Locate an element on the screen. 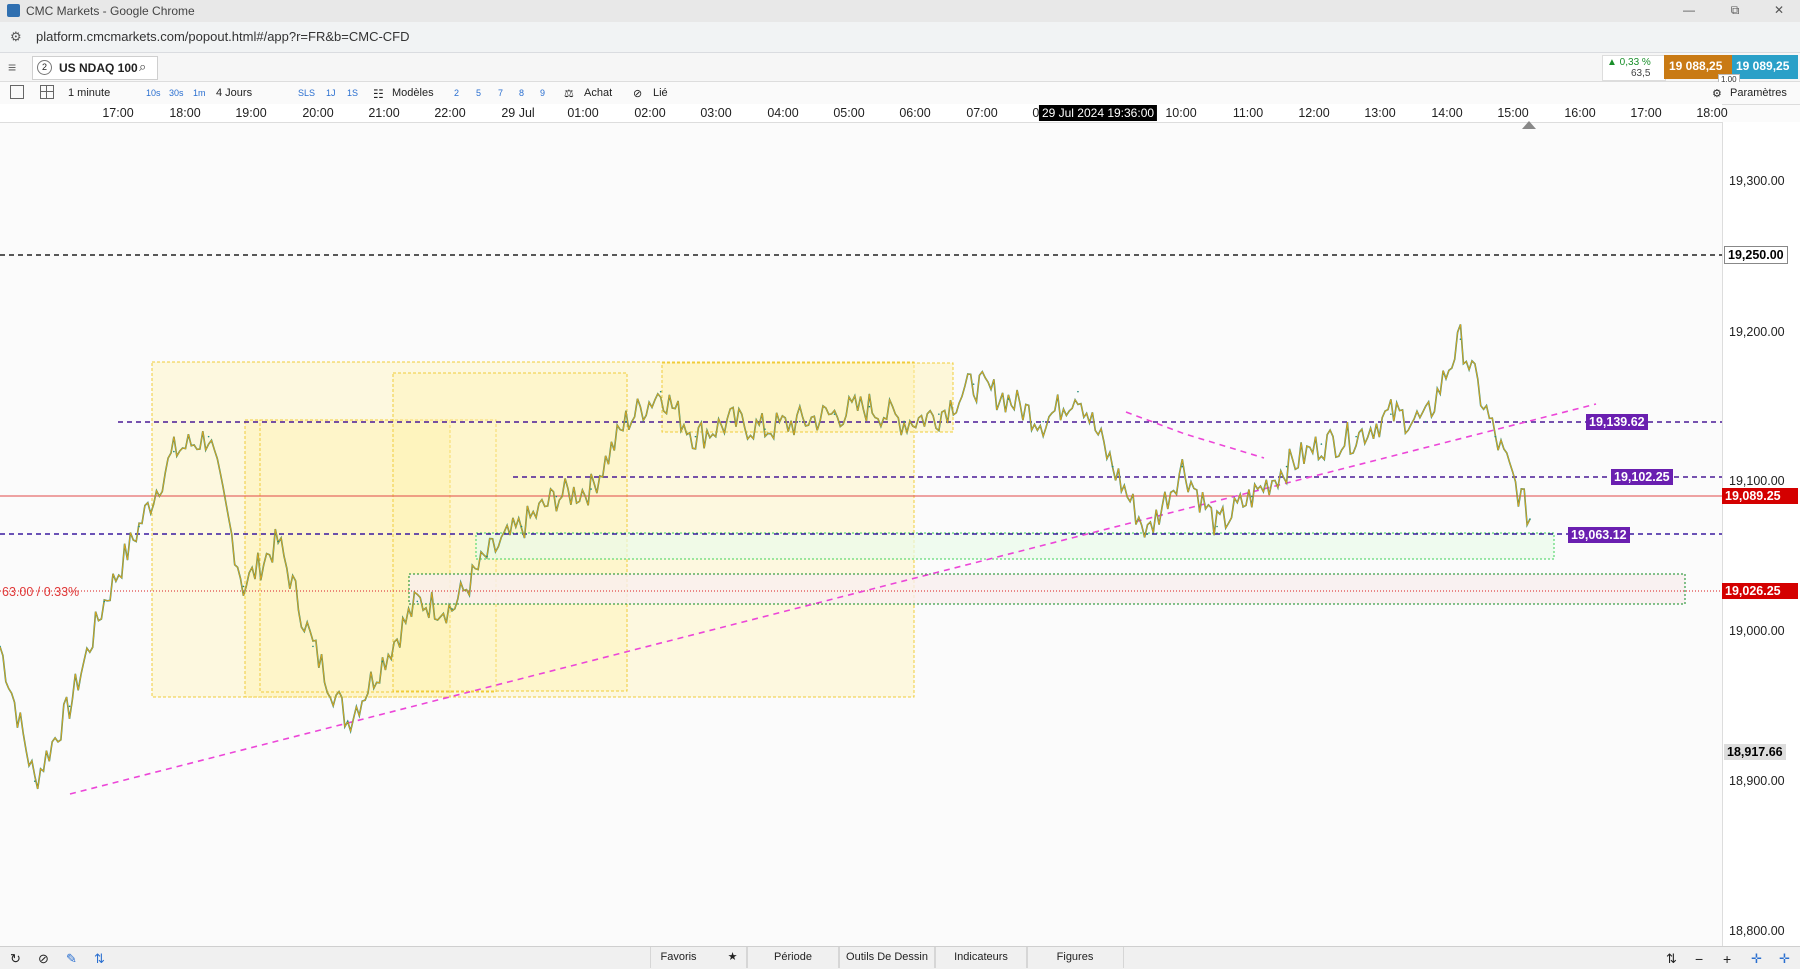 The width and height of the screenshot is (1800, 969). pencil-icon: ✎ is located at coordinates (71, 959).